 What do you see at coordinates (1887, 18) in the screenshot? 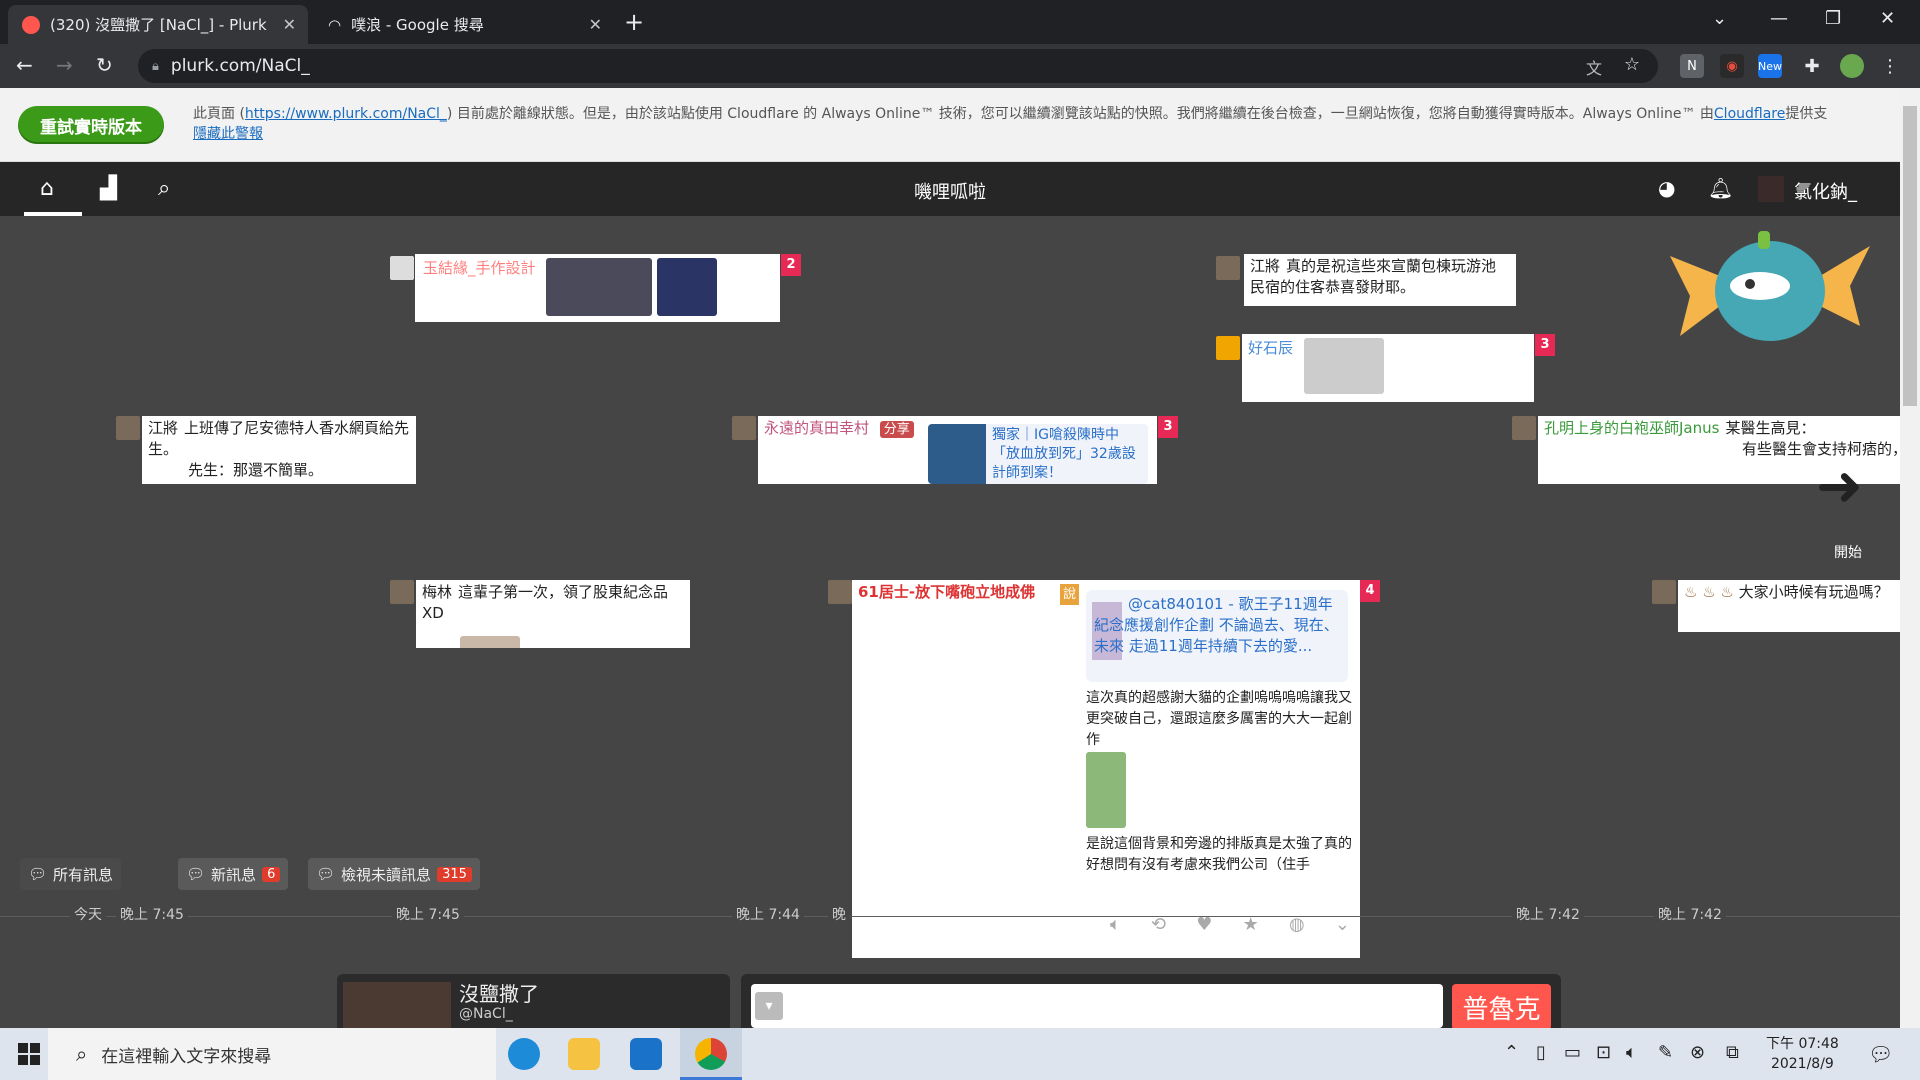
I see `window-close-icon: ✕` at bounding box center [1887, 18].